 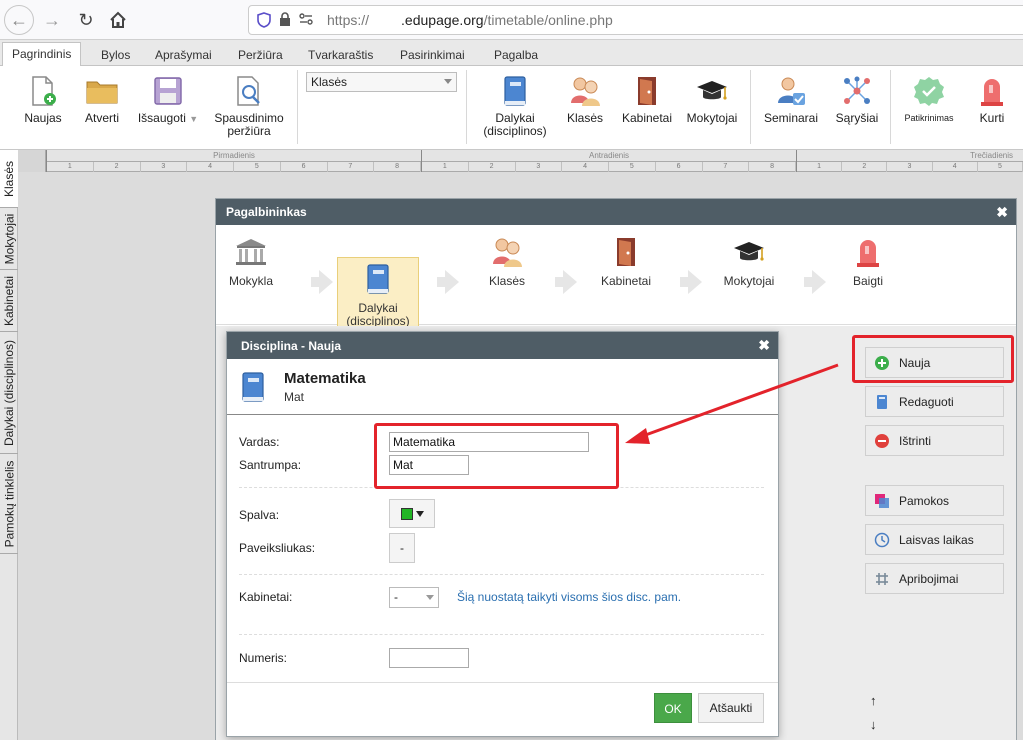 I want to click on tab-pagalba: Pagalba, so click(x=516, y=55).